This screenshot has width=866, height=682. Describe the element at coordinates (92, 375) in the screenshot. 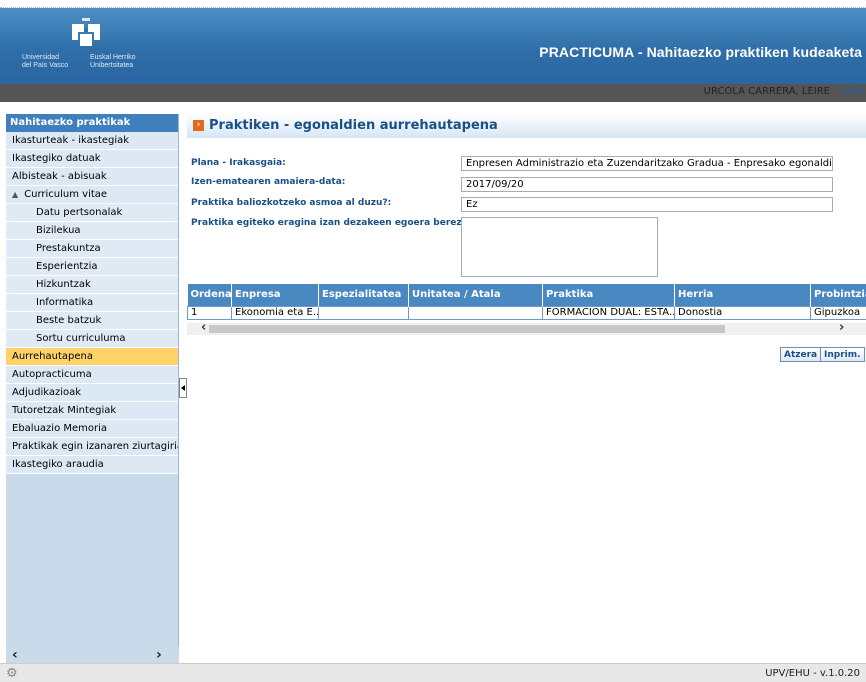

I see `sidebar-item-autopracticuma: Autopracticuma` at that location.